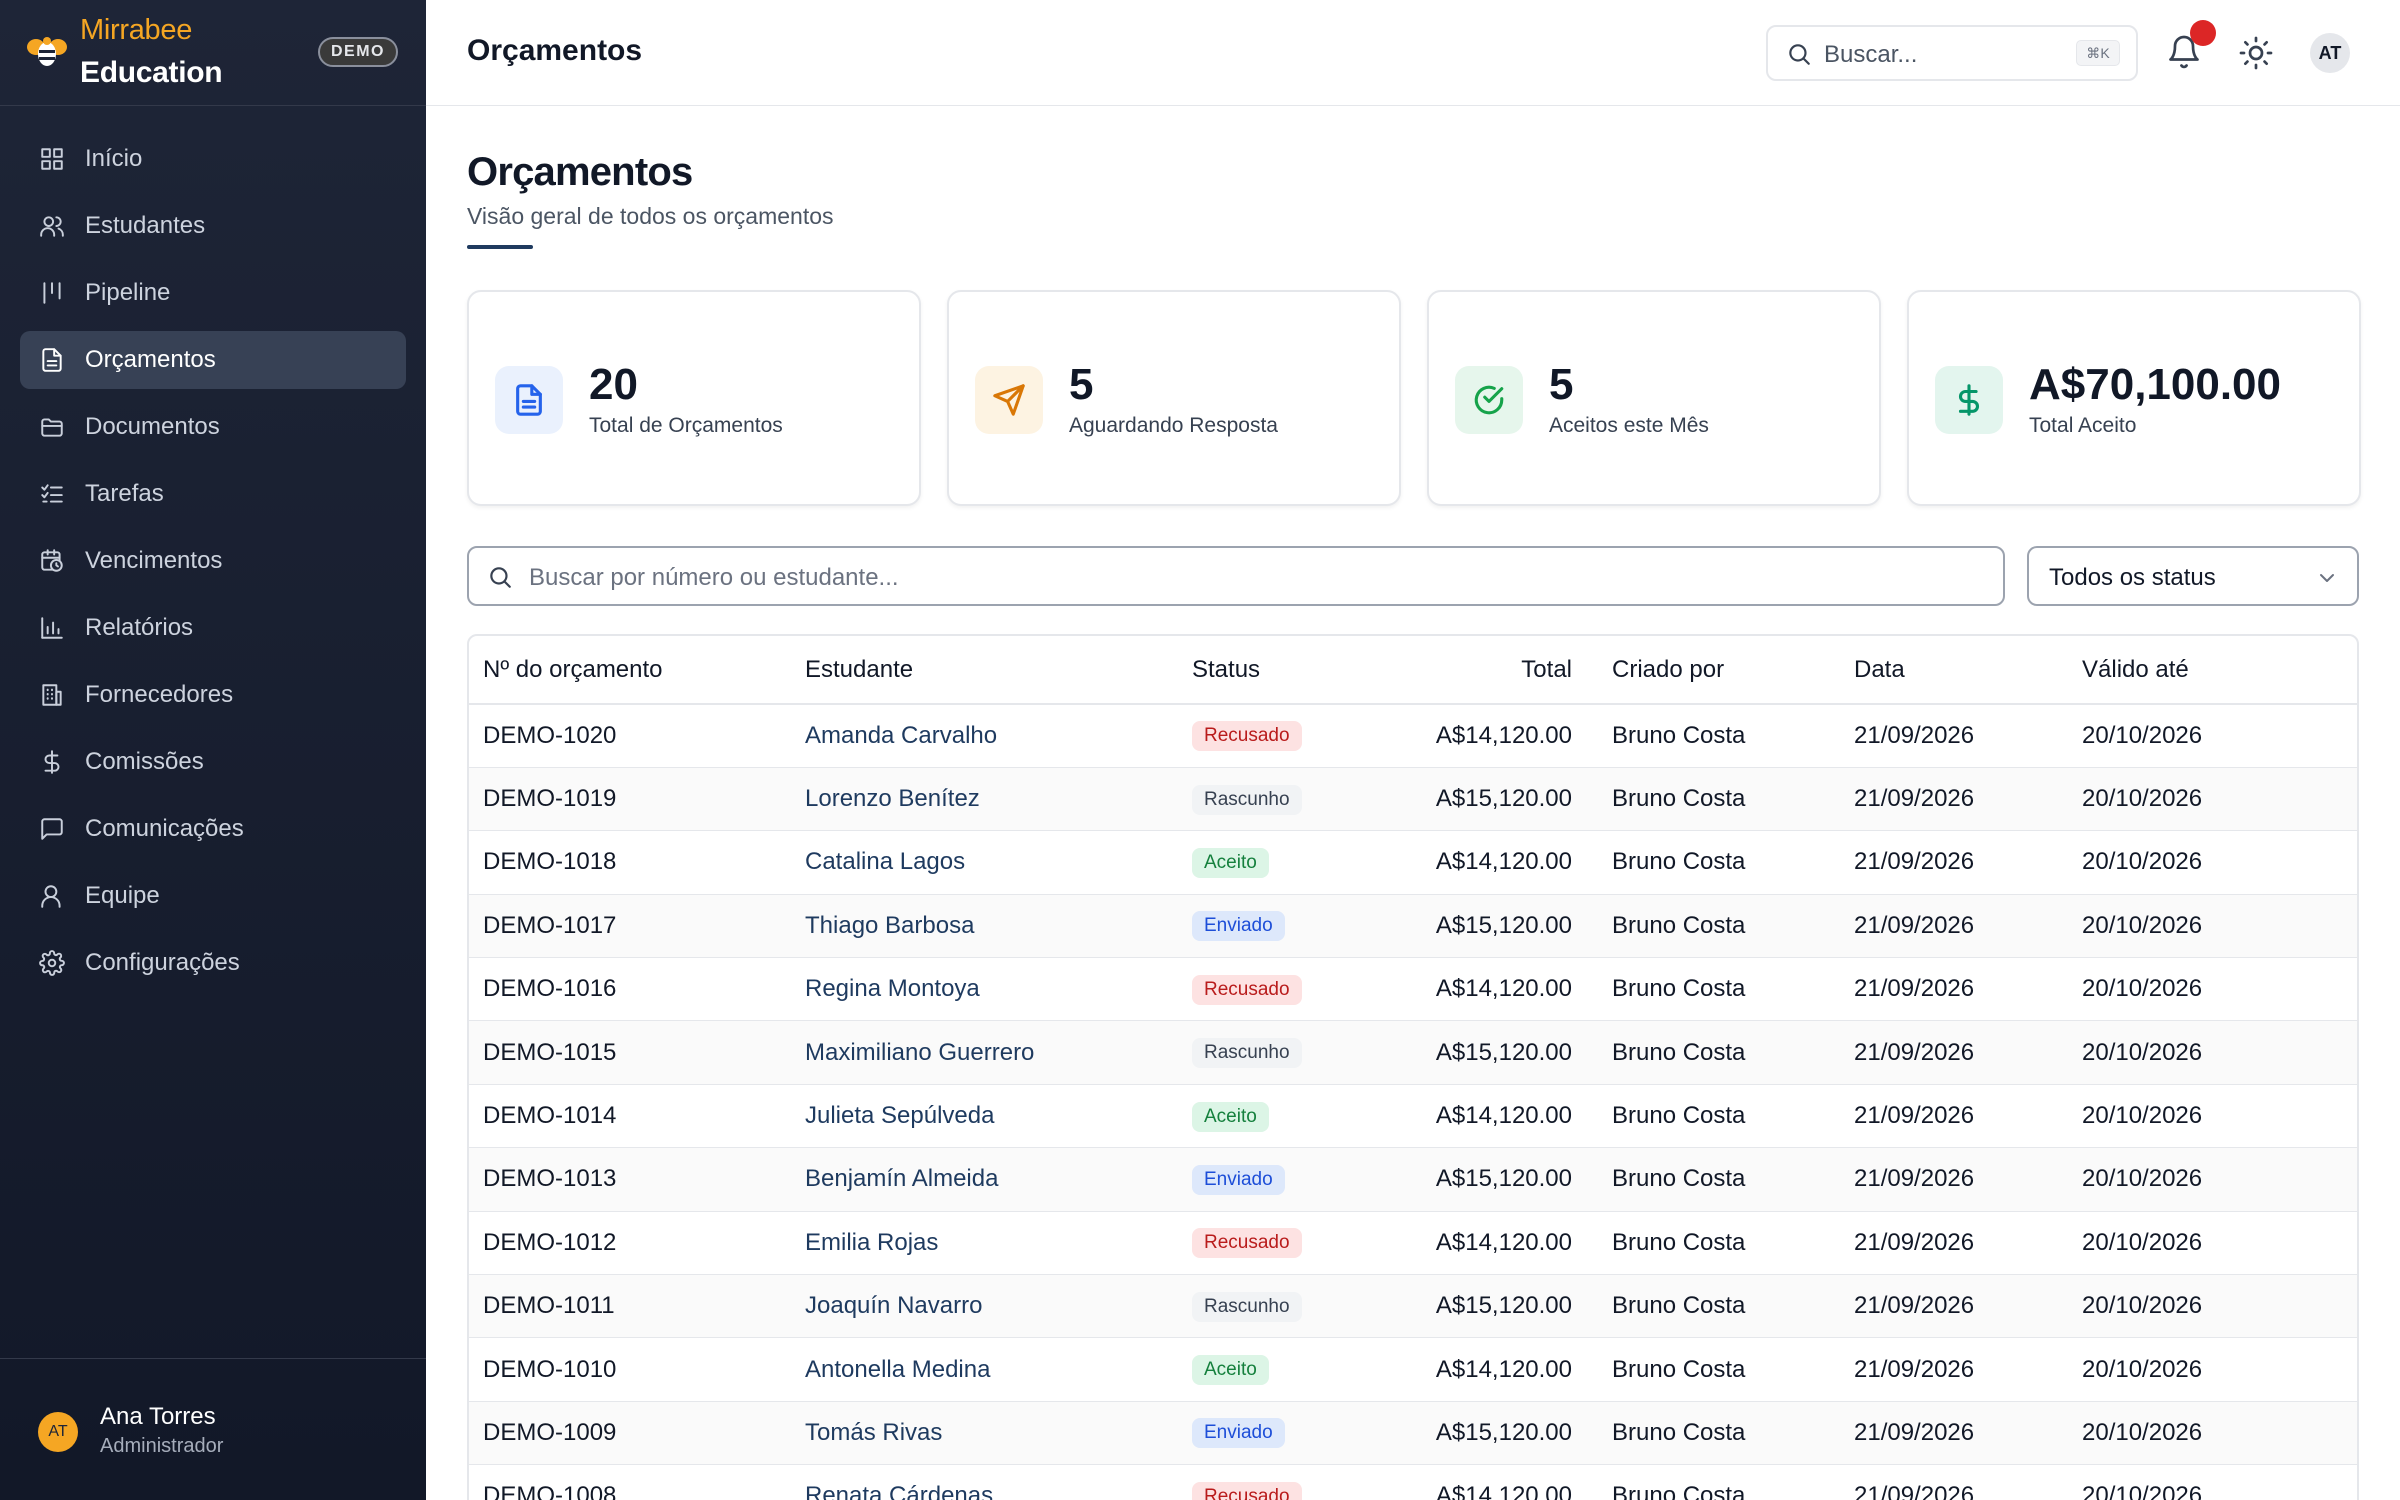 The height and width of the screenshot is (1500, 2400). I want to click on status-badge: Aceito, so click(1230, 862).